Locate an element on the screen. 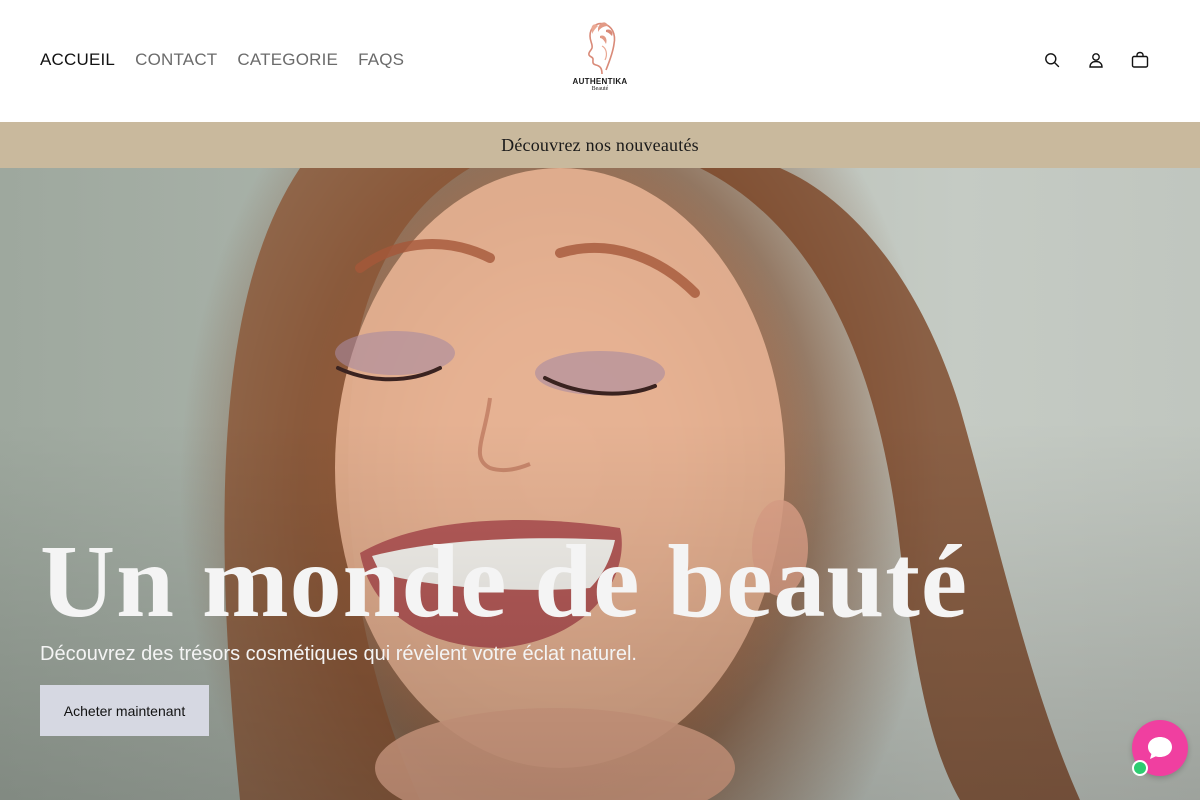  logo-brand-text: AUTHENTIKA is located at coordinates (600, 81).